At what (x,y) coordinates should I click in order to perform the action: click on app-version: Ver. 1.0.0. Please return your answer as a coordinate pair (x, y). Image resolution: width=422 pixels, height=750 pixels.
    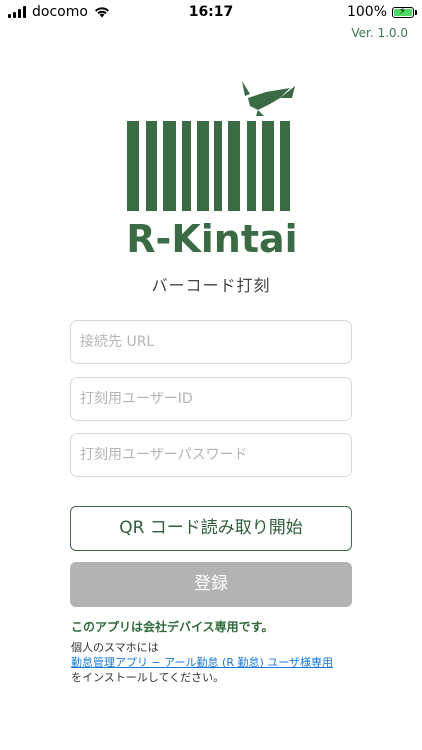
    Looking at the image, I should click on (379, 33).